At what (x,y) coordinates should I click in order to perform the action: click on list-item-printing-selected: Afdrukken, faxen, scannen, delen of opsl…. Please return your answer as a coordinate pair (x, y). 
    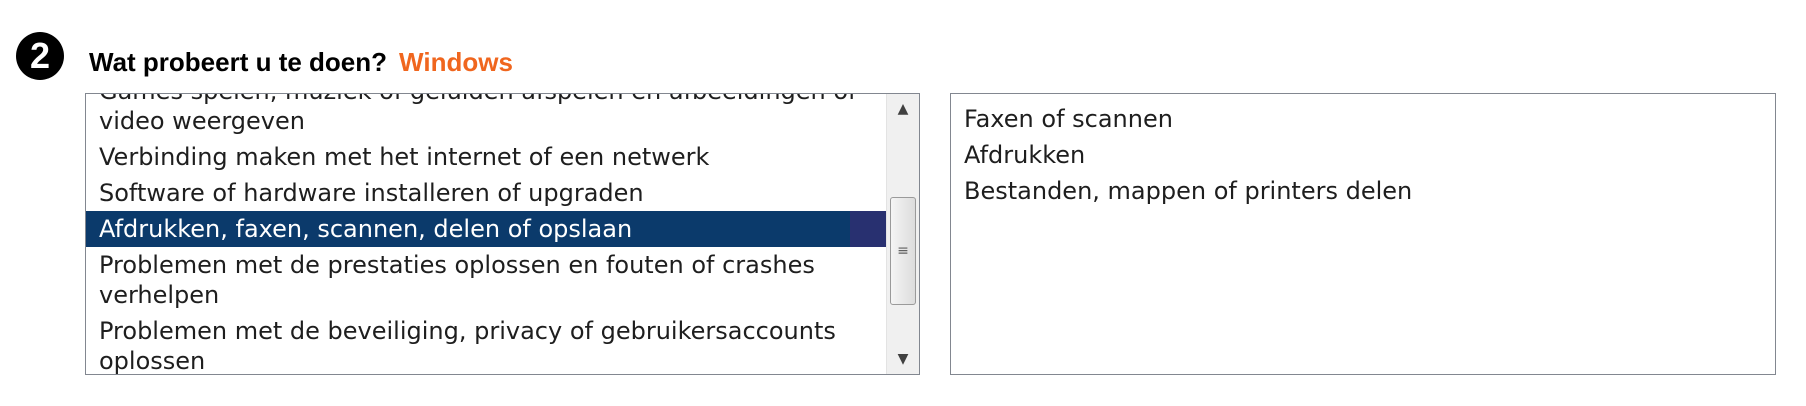
    Looking at the image, I should click on (486, 229).